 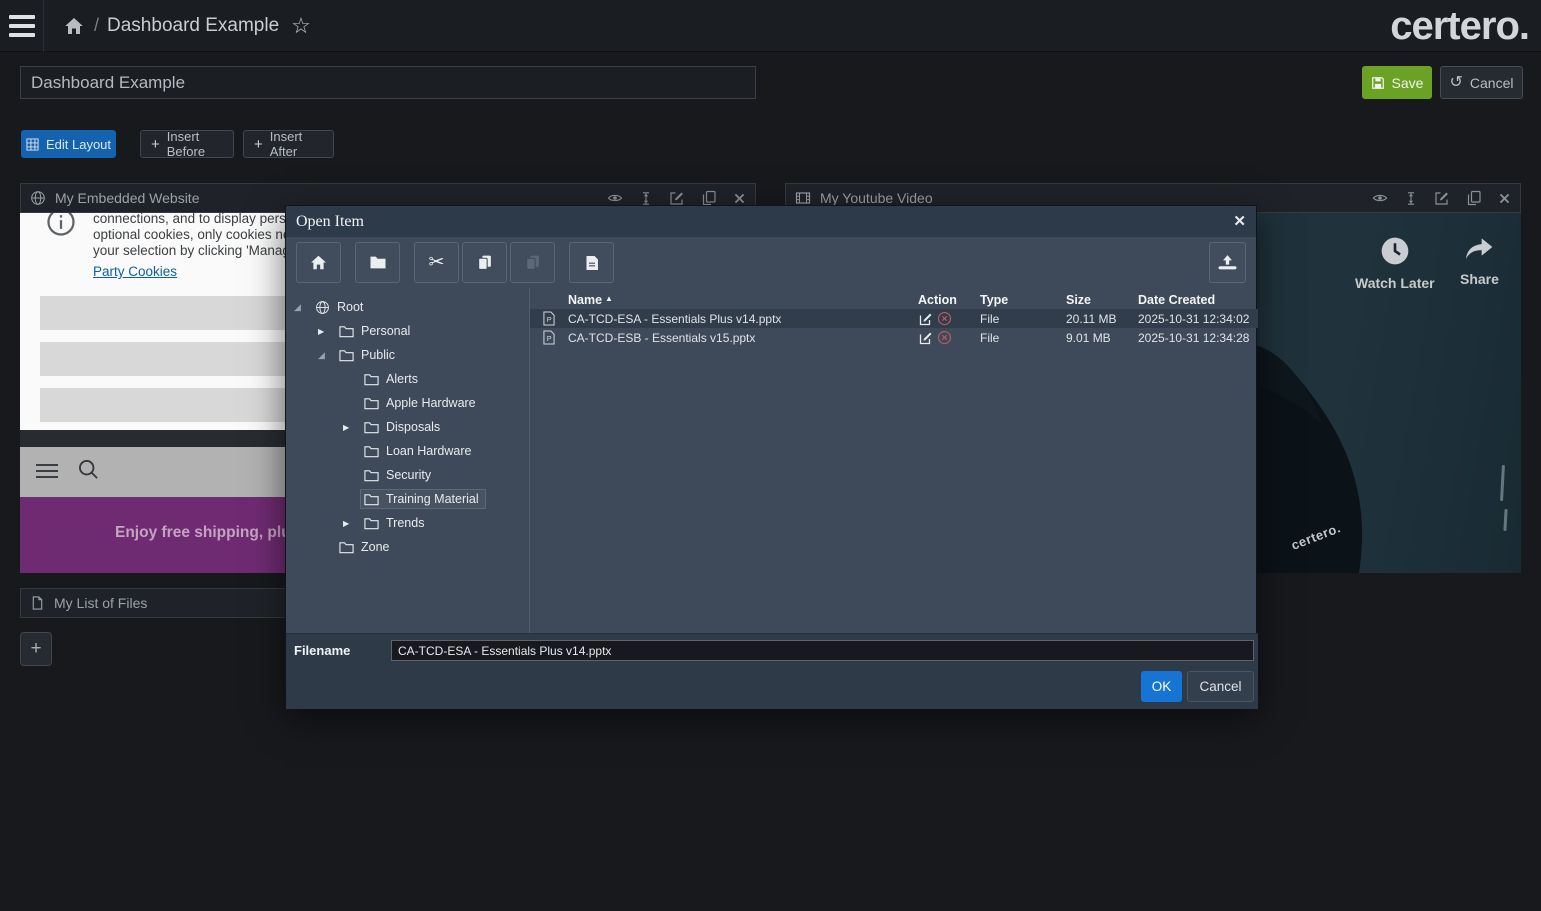 I want to click on insert-after-button: + Insert After, so click(x=288, y=144).